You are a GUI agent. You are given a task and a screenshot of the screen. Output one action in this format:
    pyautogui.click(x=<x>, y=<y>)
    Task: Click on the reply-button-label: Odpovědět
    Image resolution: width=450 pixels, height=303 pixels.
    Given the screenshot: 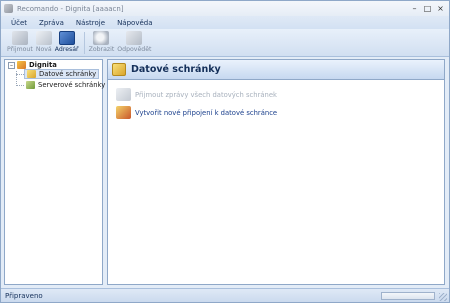 What is the action you would take?
    pyautogui.click(x=134, y=49)
    